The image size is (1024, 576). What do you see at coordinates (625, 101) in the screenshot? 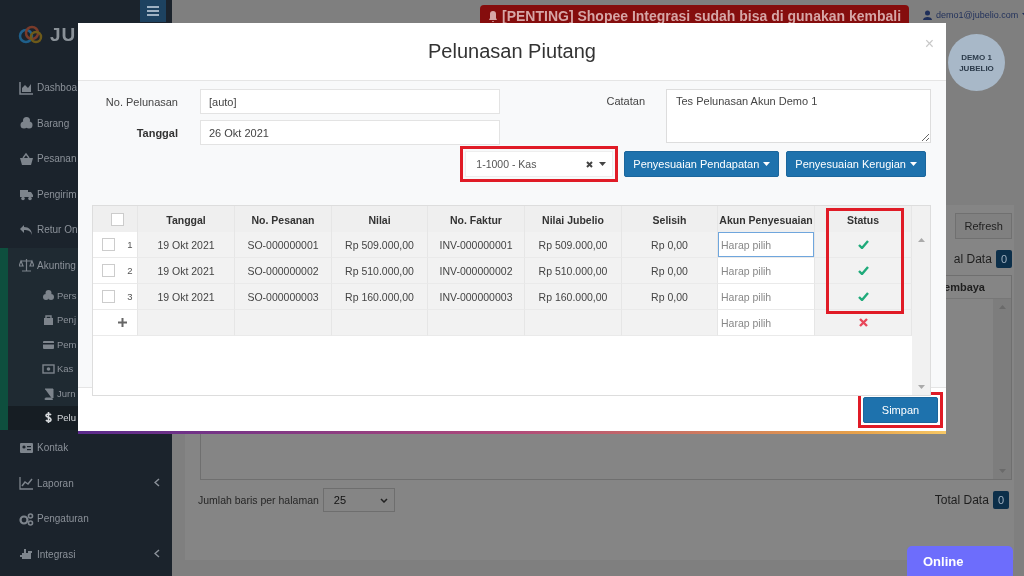
I see `field-label: Catatan` at bounding box center [625, 101].